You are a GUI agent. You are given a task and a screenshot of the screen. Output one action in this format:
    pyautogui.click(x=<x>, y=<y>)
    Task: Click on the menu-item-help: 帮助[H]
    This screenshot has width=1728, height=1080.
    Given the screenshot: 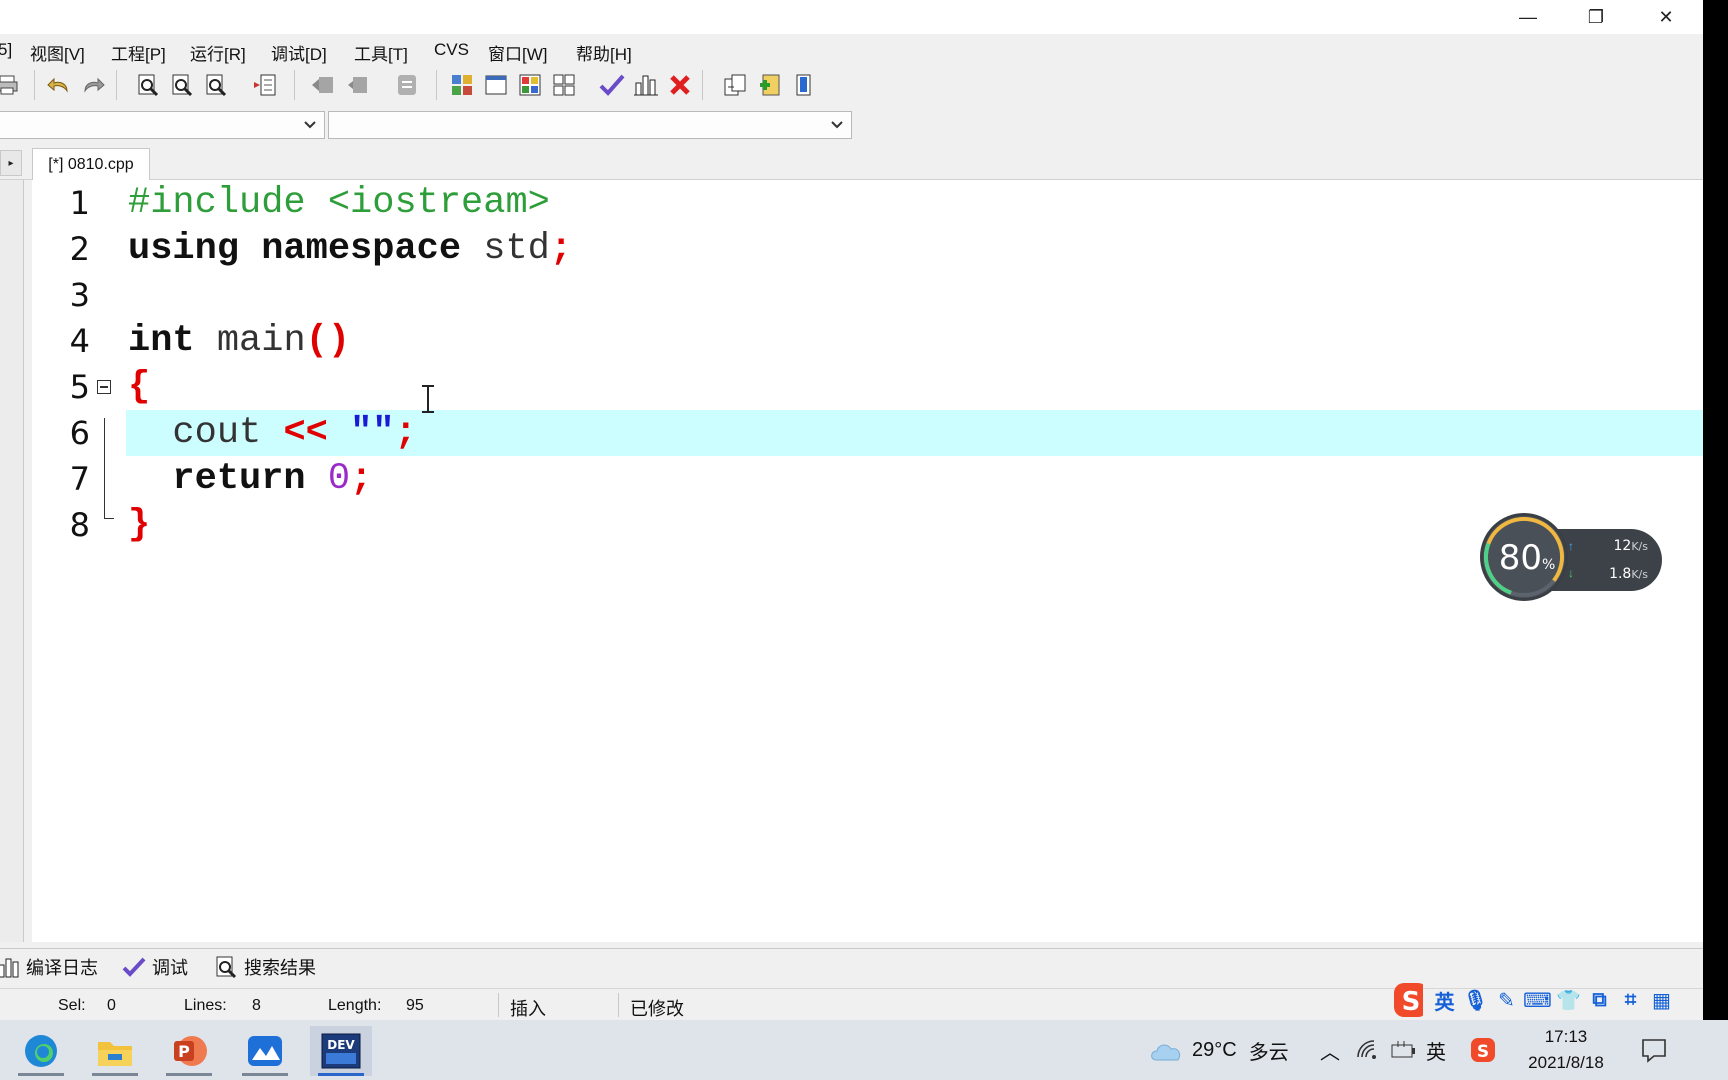 What is the action you would take?
    pyautogui.click(x=604, y=52)
    